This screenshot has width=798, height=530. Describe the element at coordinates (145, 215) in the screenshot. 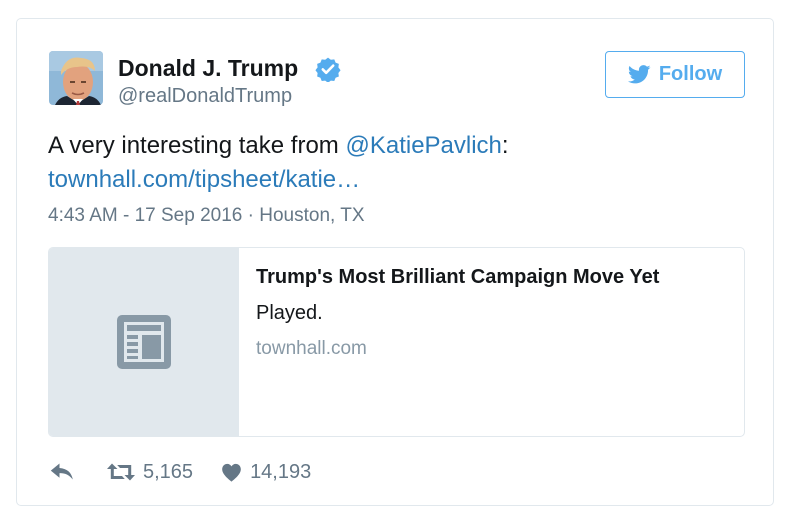

I see `timestamp: 4:43 AM - 17 Sep 2016` at that location.